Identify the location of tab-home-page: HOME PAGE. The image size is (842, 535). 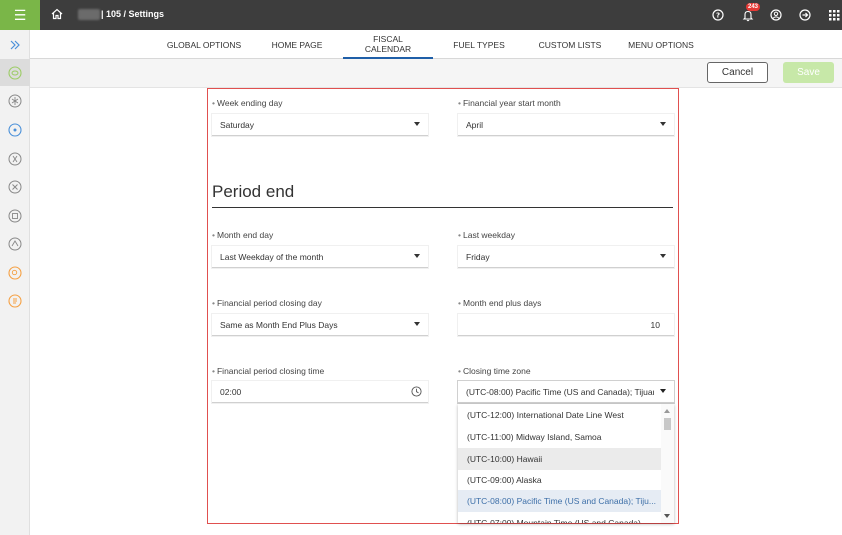
(297, 44).